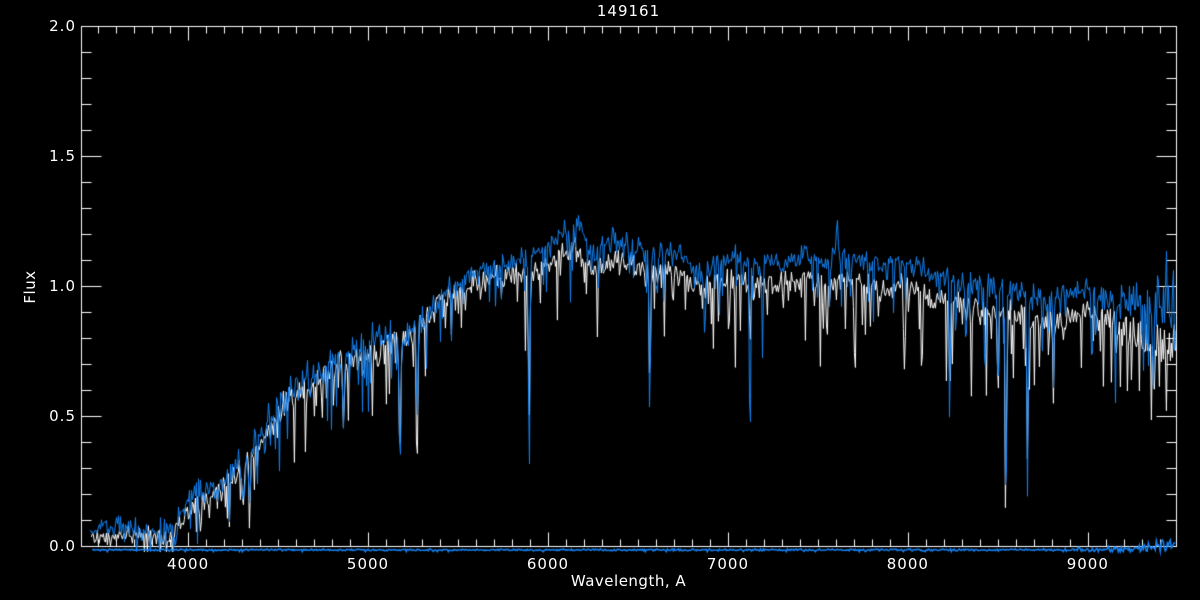 This screenshot has width=1200, height=600. What do you see at coordinates (62, 156) in the screenshot?
I see `y-tick-label: 1.5` at bounding box center [62, 156].